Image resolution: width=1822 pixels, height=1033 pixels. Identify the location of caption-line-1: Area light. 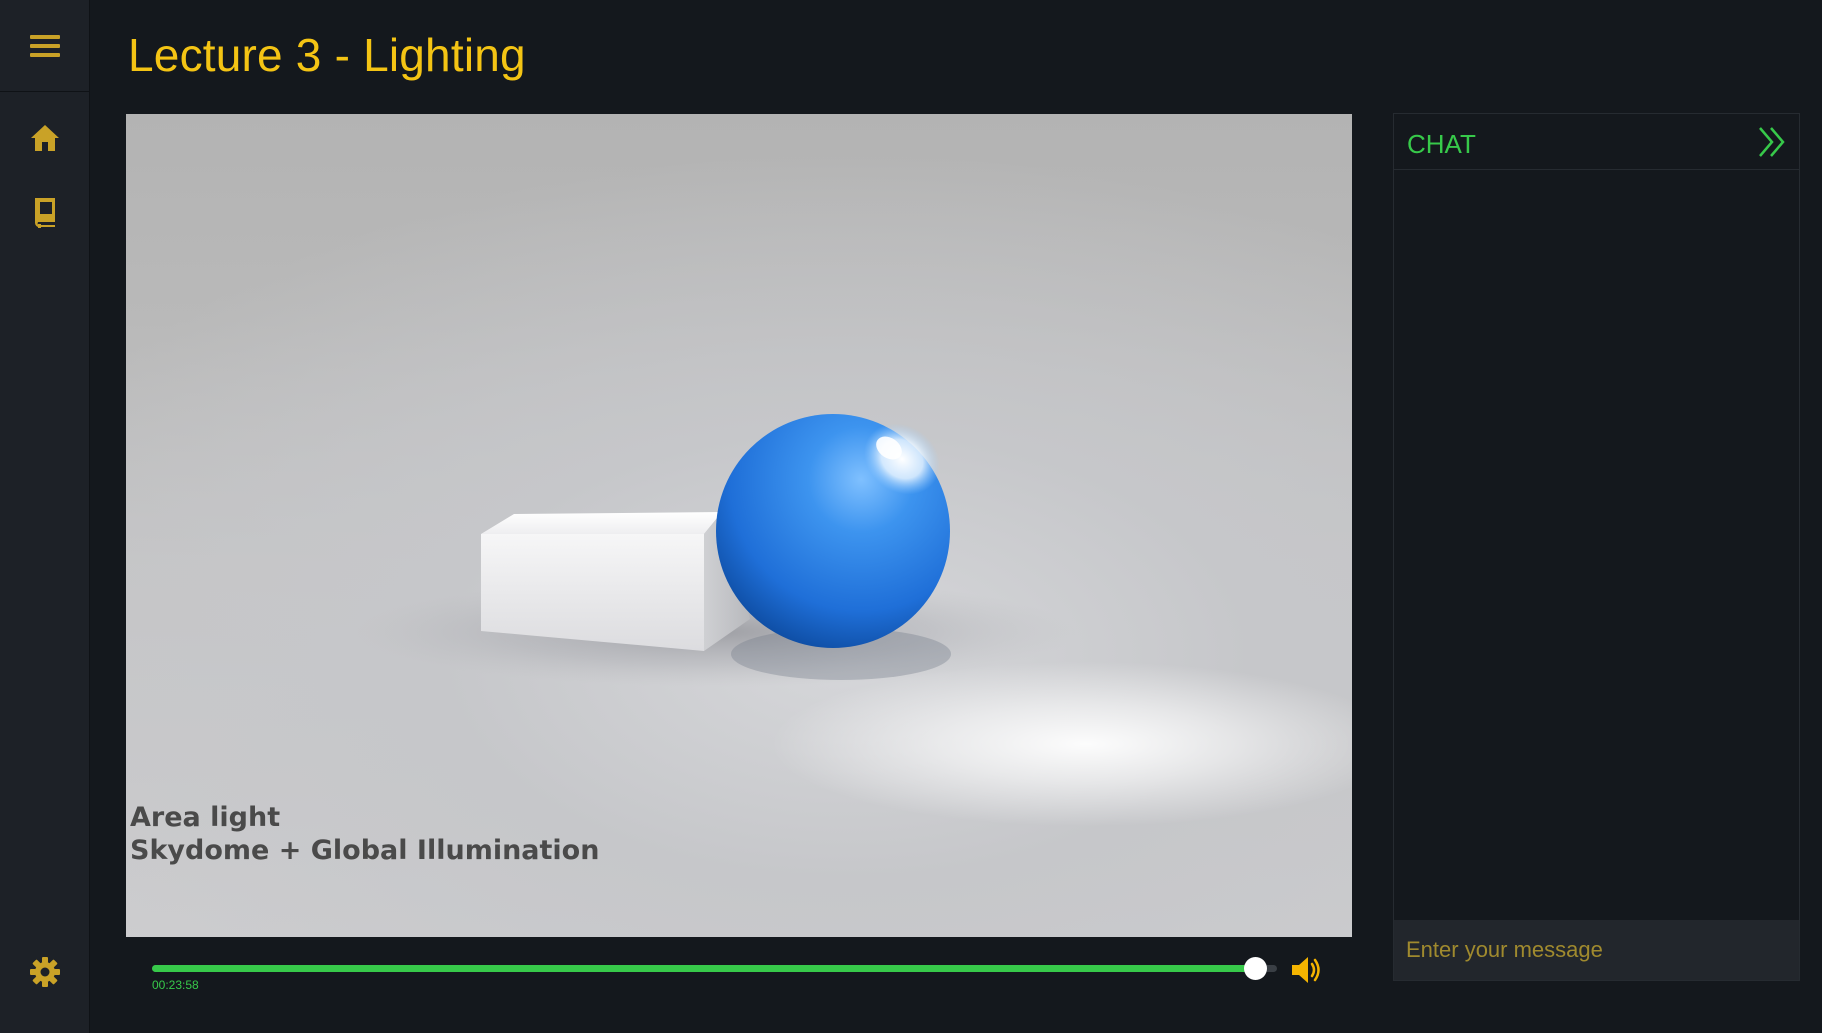
(205, 817).